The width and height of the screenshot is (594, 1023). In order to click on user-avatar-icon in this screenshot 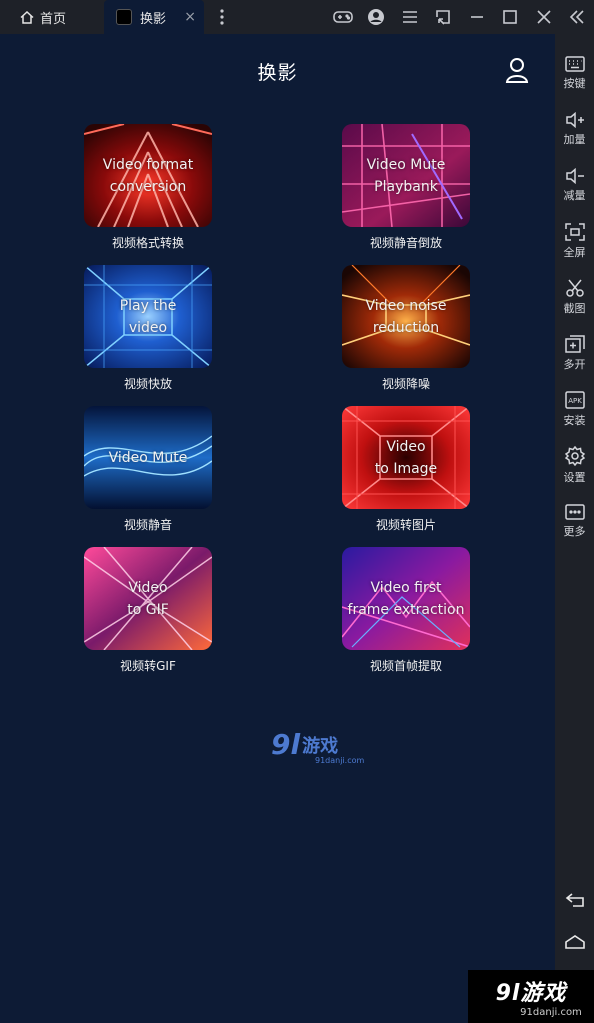, I will do `click(376, 17)`.